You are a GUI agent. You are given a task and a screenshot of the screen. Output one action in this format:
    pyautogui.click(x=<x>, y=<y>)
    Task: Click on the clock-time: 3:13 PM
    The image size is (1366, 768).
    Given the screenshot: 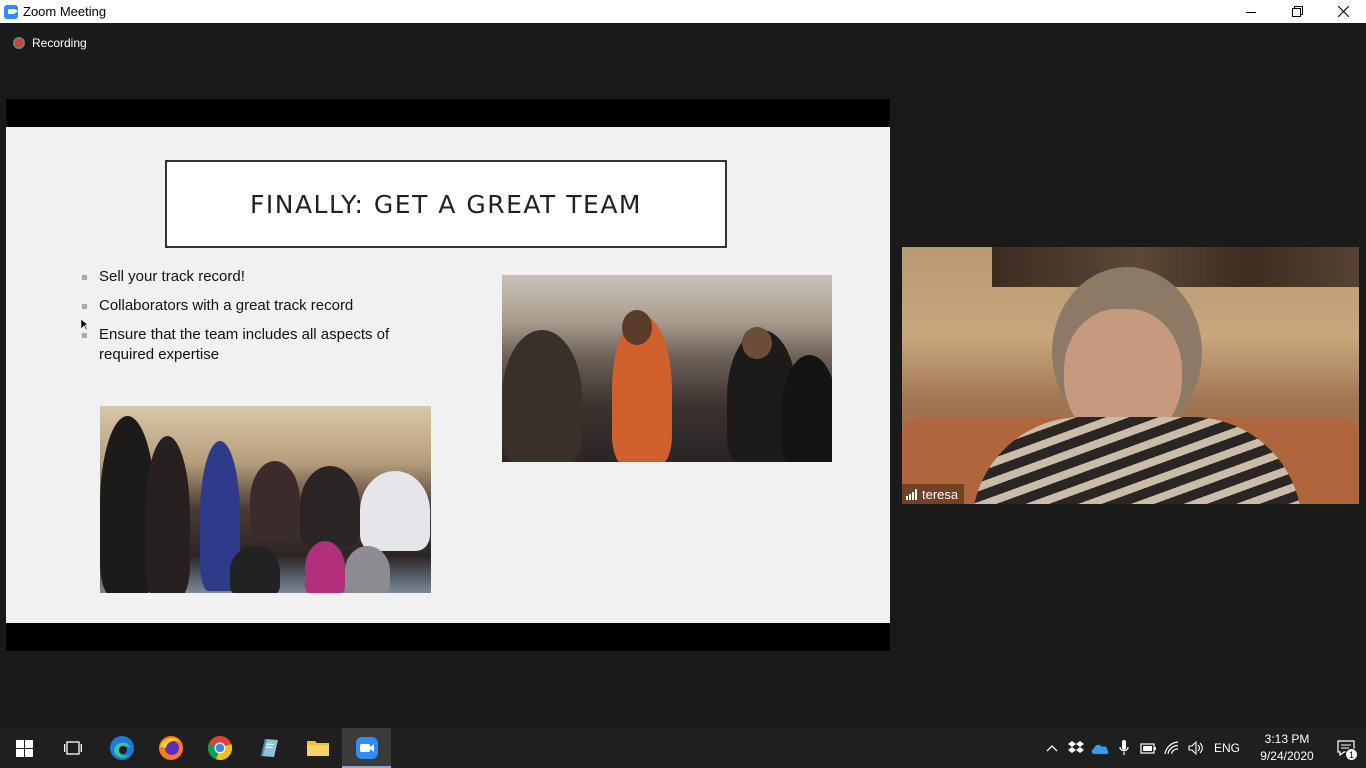 What is the action you would take?
    pyautogui.click(x=1287, y=739)
    